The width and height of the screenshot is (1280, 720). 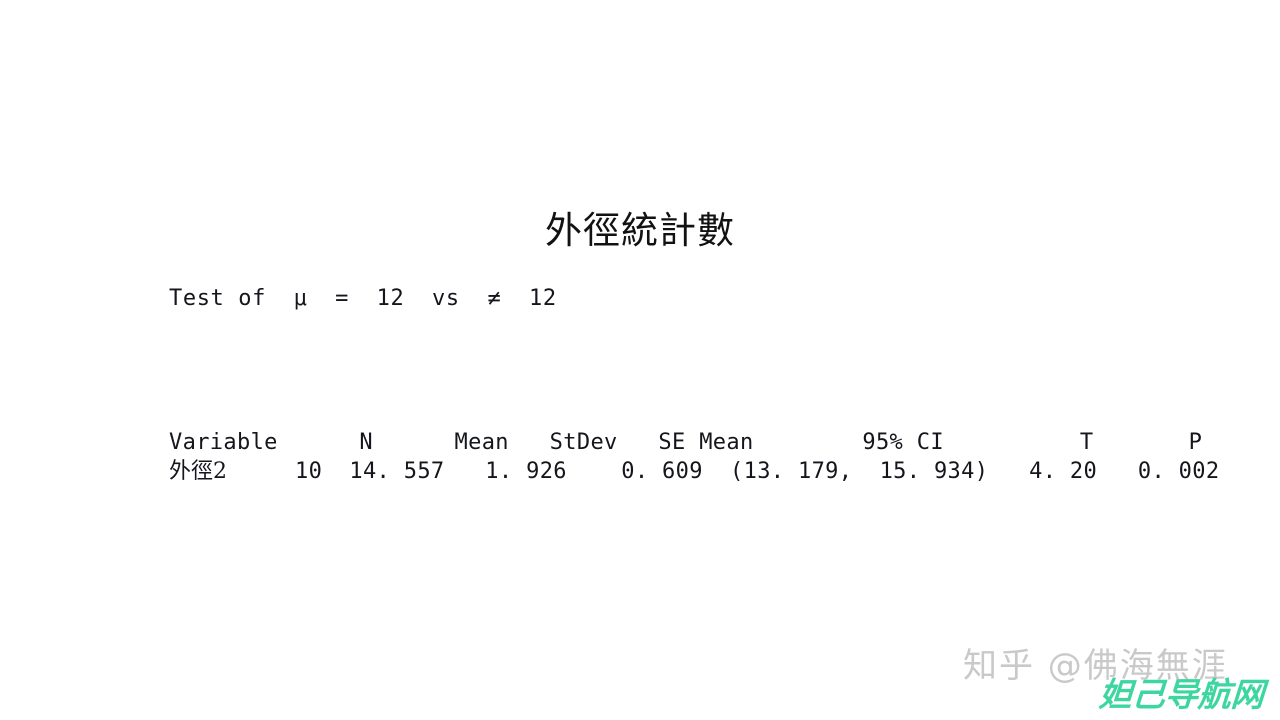 What do you see at coordinates (1181, 694) in the screenshot?
I see `nav-site-watermark: 妲己导航网` at bounding box center [1181, 694].